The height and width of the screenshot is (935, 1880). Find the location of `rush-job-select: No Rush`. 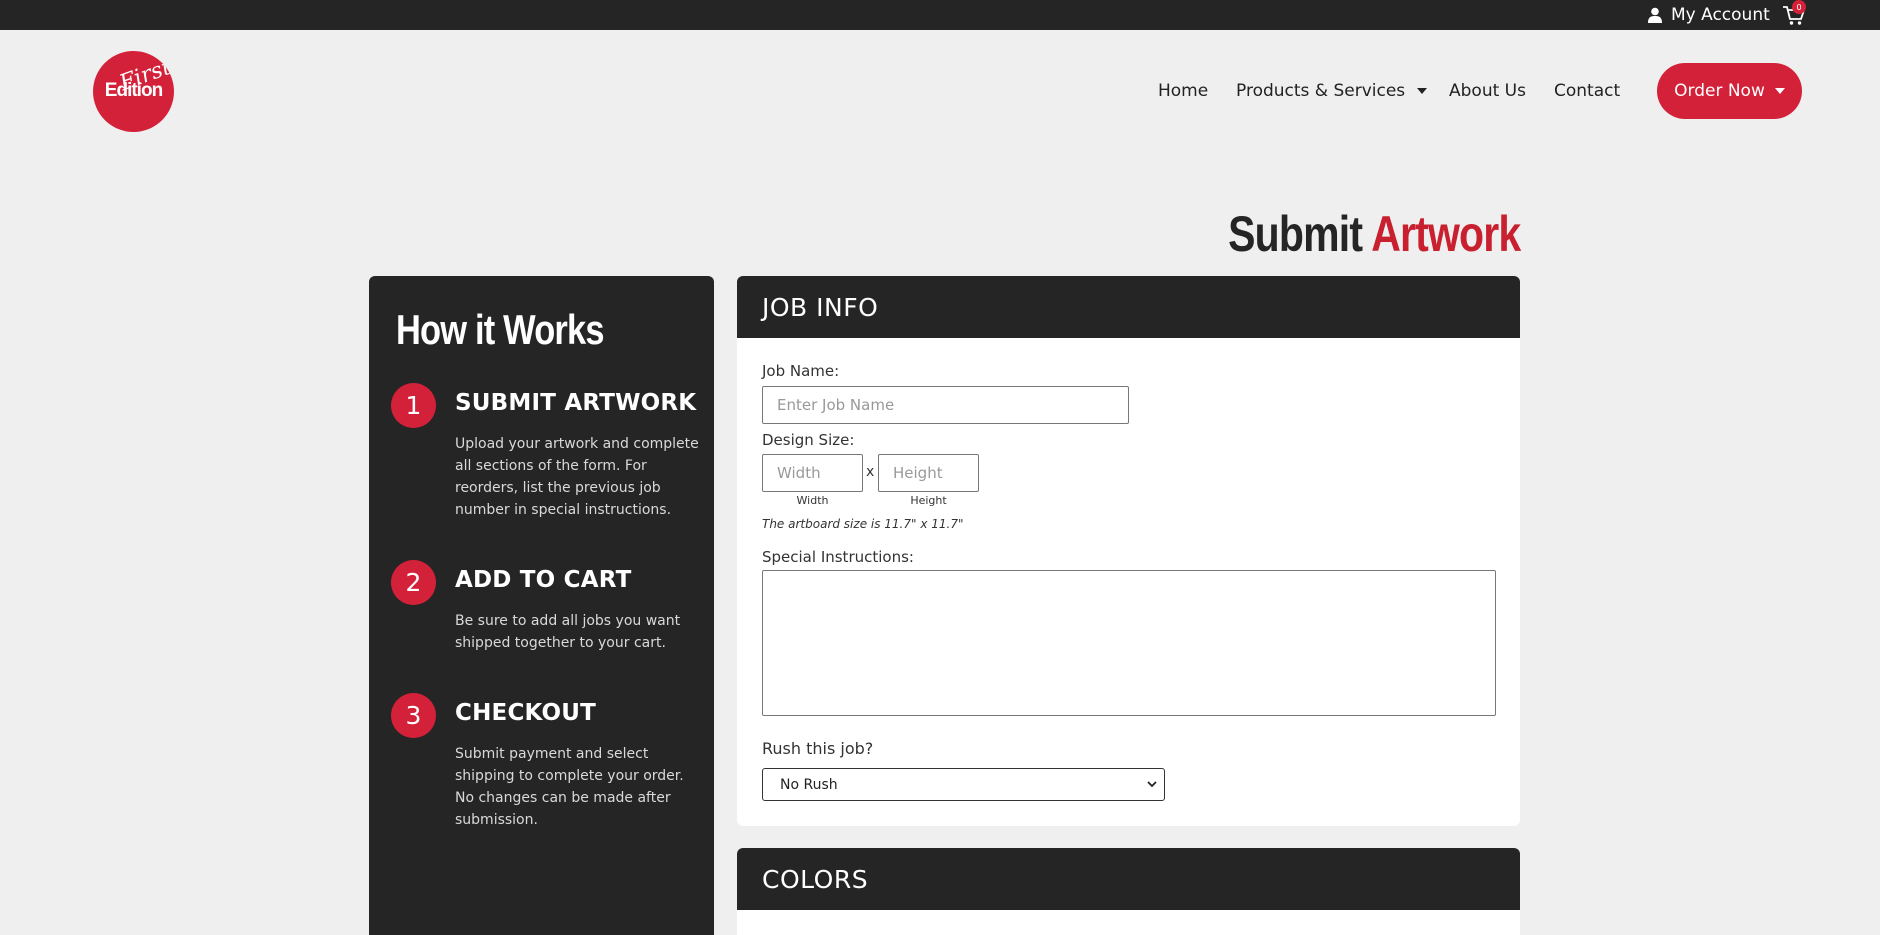

rush-job-select: No Rush is located at coordinates (963, 784).